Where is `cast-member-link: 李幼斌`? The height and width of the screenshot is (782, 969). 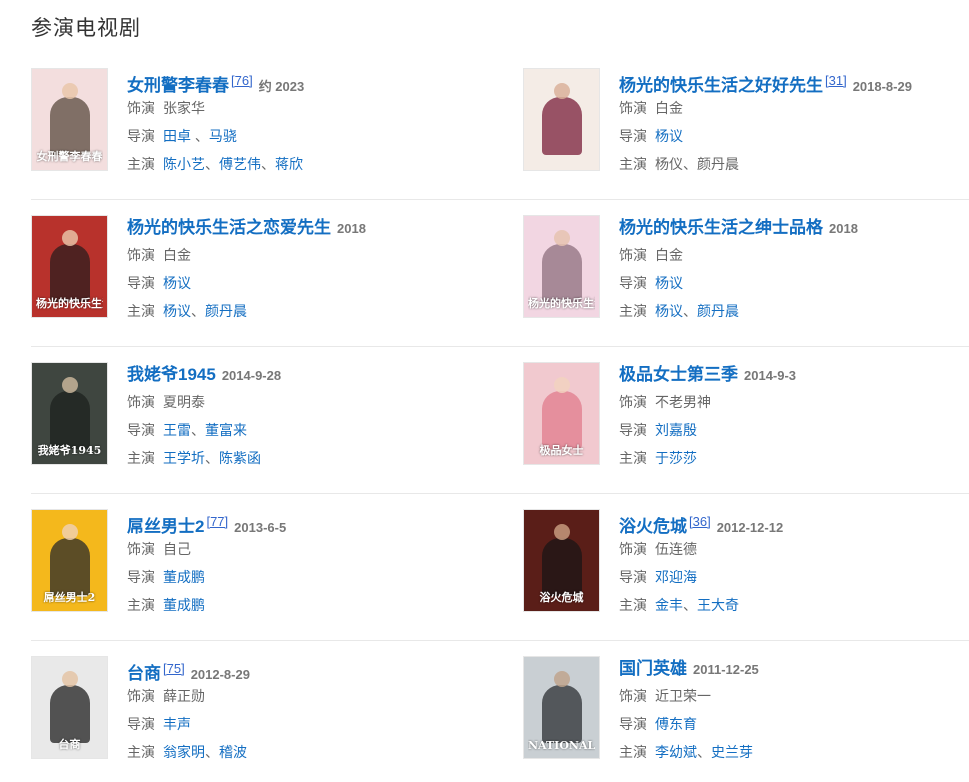
cast-member-link: 李幼斌 is located at coordinates (676, 752).